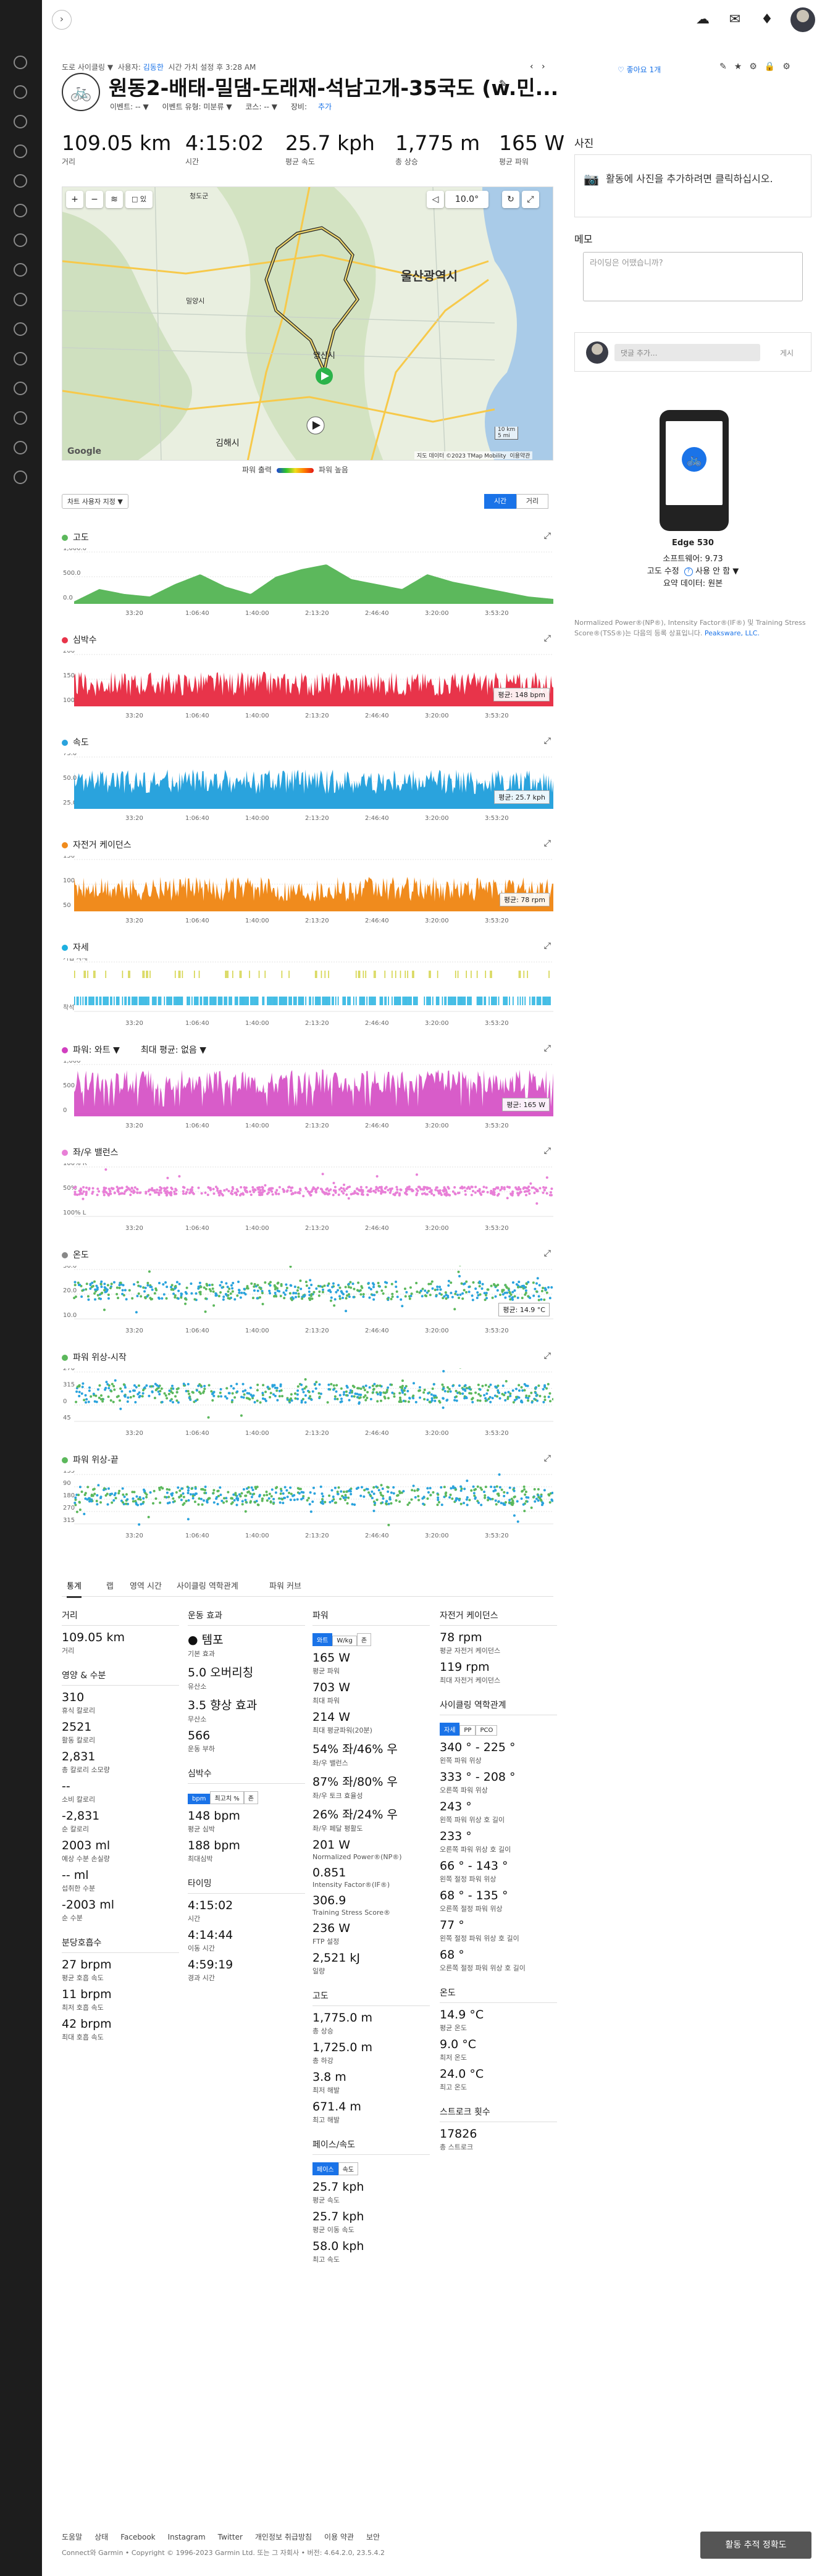 Image resolution: width=830 pixels, height=2576 pixels. I want to click on unit-toggle-option: W/kg, so click(344, 1641).